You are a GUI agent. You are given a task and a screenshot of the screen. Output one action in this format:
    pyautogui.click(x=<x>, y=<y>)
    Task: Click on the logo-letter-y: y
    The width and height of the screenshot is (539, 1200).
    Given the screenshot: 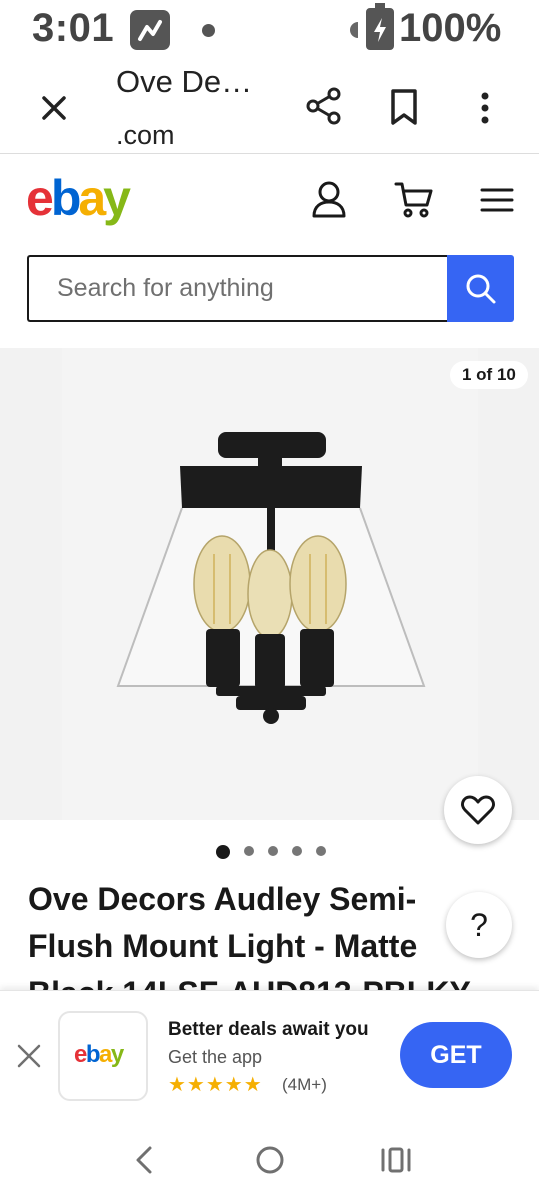 What is the action you would take?
    pyautogui.click(x=117, y=198)
    